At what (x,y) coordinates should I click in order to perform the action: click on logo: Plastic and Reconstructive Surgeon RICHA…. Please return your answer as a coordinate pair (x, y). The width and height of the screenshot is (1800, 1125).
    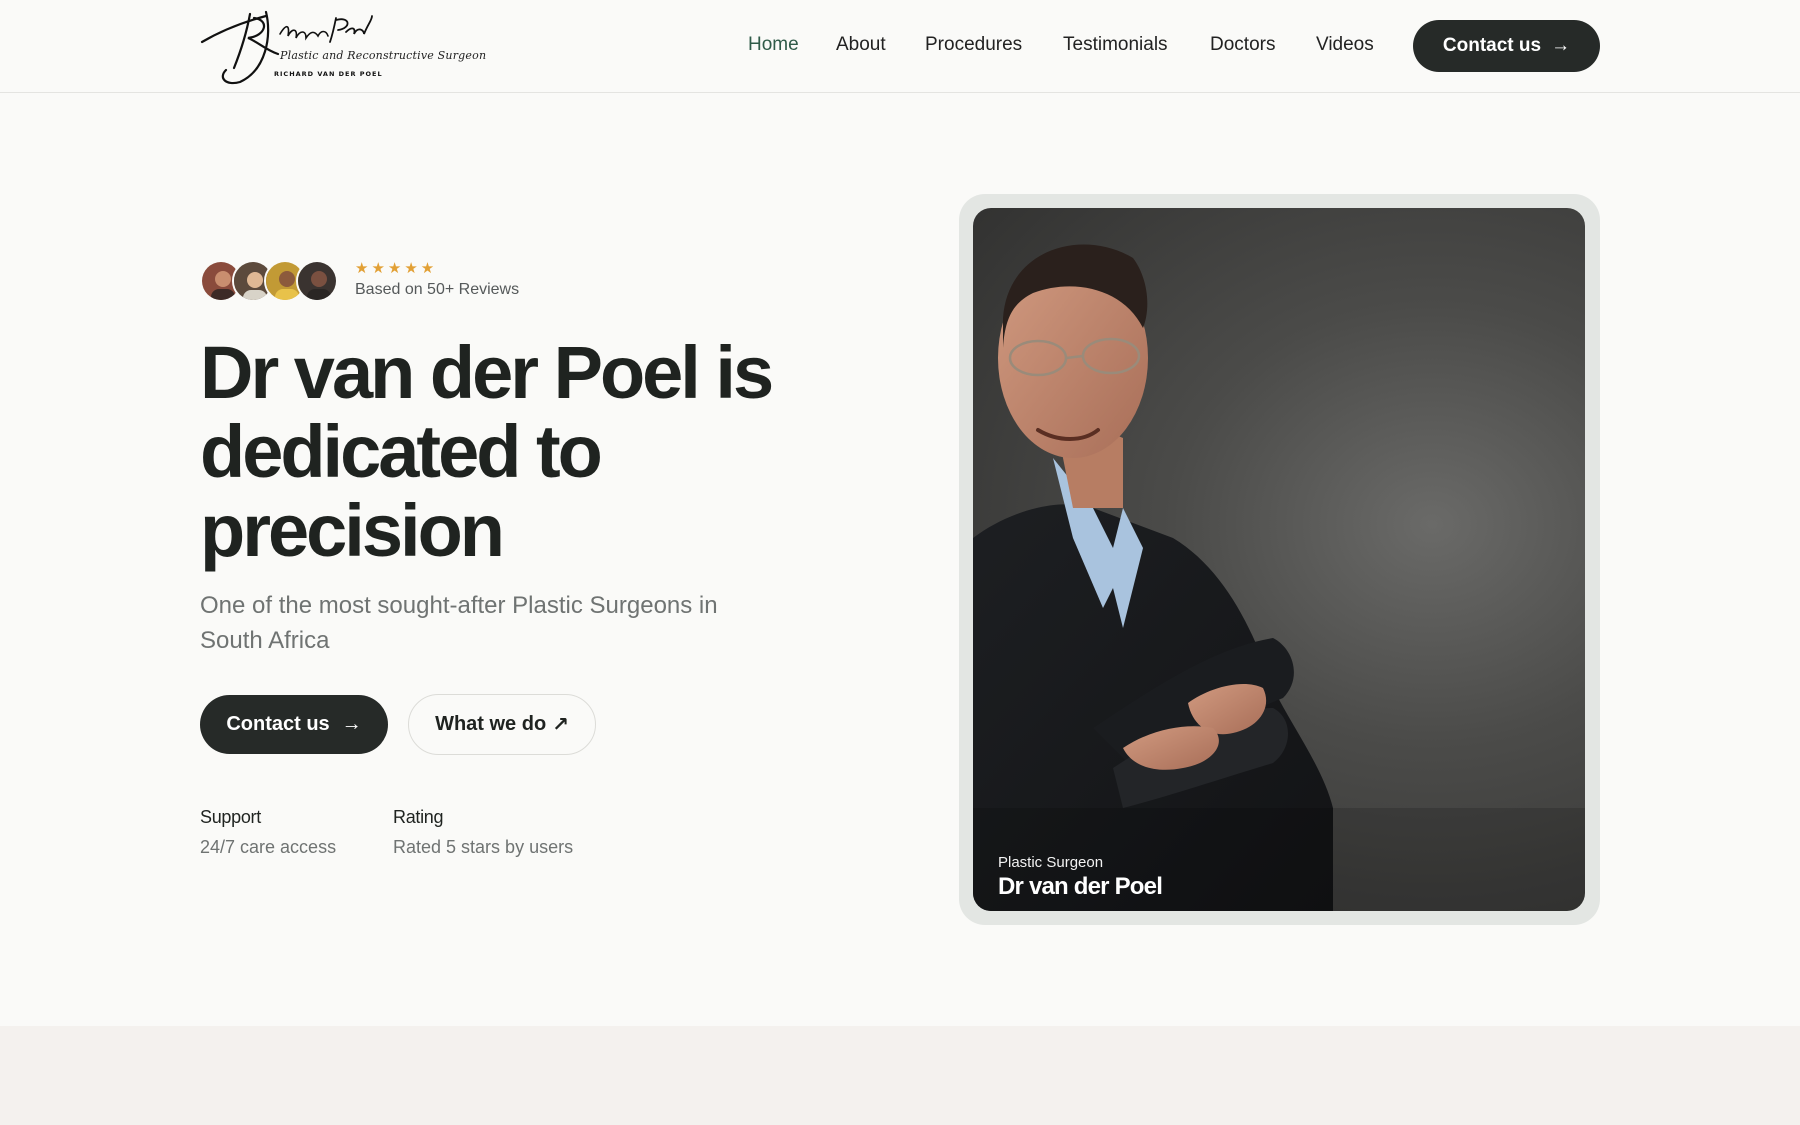
    Looking at the image, I should click on (341, 46).